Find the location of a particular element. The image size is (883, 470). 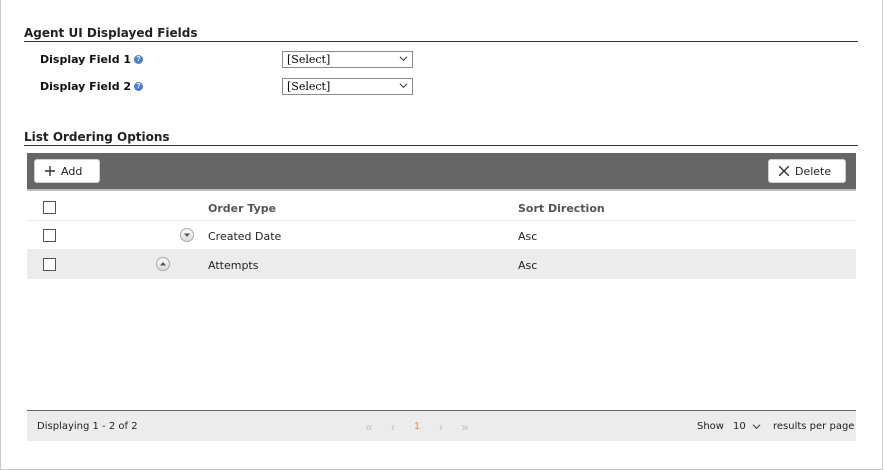

order-type-cell: Attempts is located at coordinates (233, 265).